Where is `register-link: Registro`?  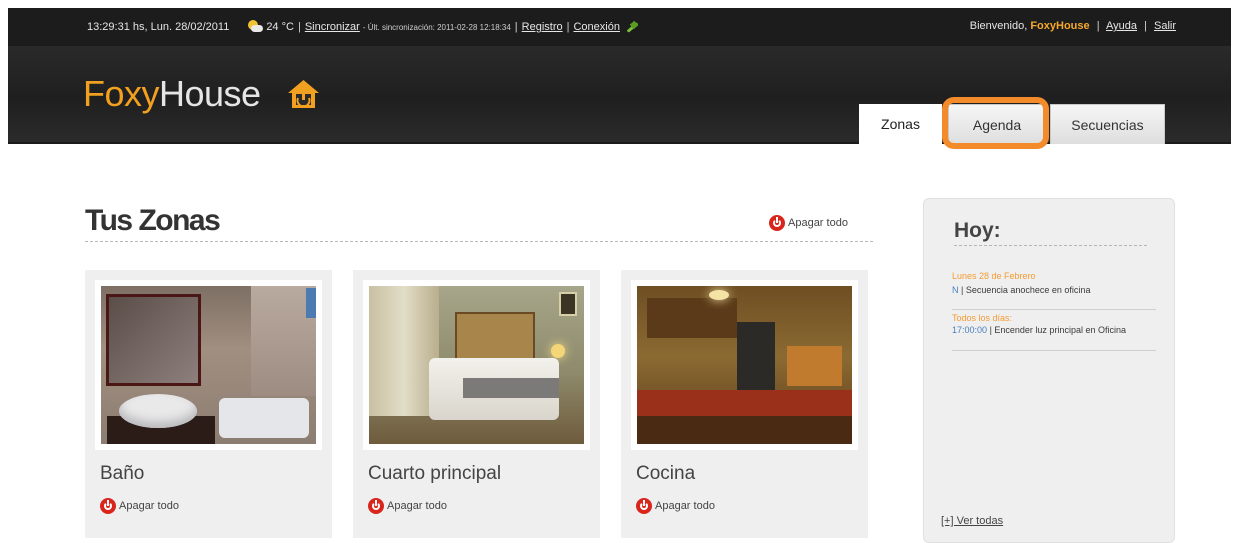
register-link: Registro is located at coordinates (542, 27).